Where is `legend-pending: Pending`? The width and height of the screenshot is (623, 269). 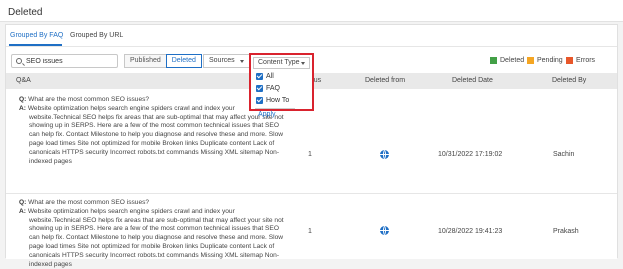 legend-pending: Pending is located at coordinates (545, 60).